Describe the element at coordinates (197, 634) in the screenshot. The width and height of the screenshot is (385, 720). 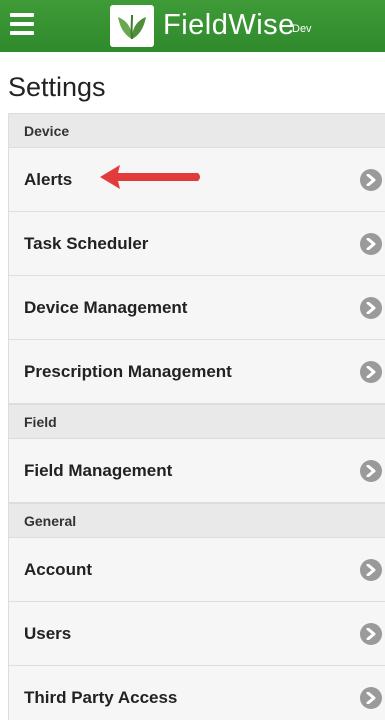
I see `settings-item-users: Users` at that location.